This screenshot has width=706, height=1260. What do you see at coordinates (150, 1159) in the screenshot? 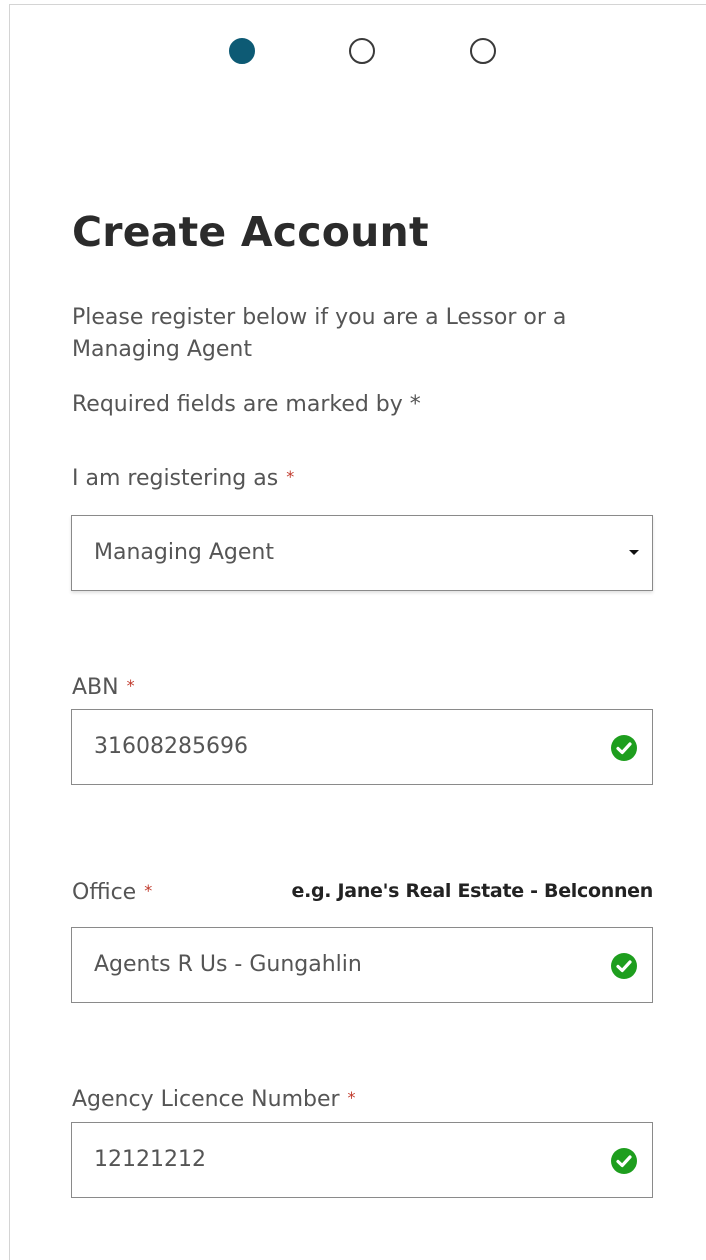
I see `licence-value: 12121212` at bounding box center [150, 1159].